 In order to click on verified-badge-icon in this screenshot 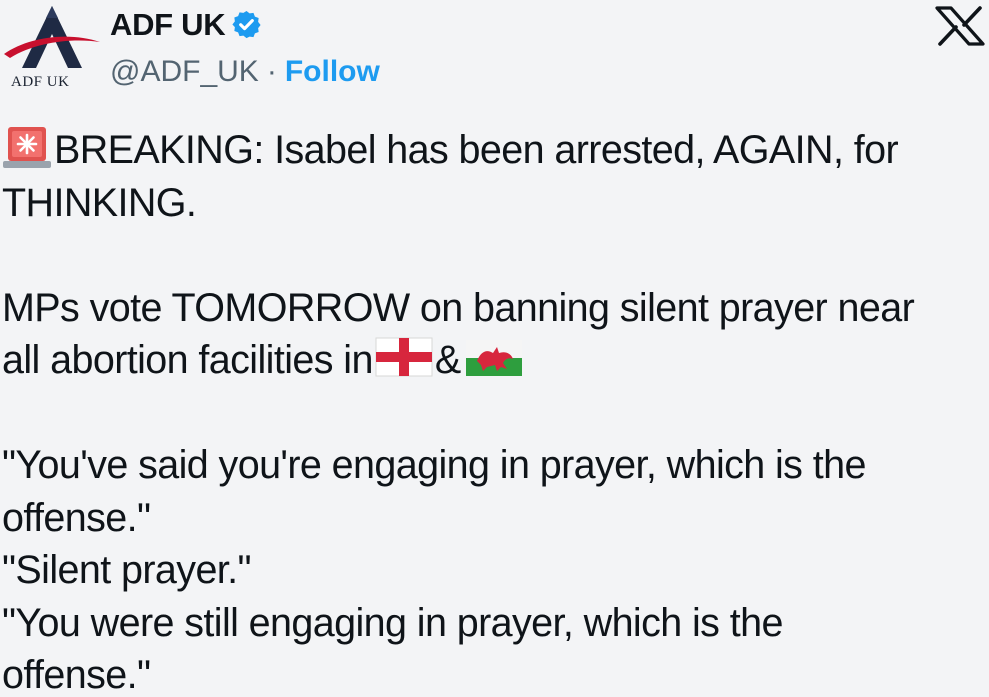, I will do `click(246, 24)`.